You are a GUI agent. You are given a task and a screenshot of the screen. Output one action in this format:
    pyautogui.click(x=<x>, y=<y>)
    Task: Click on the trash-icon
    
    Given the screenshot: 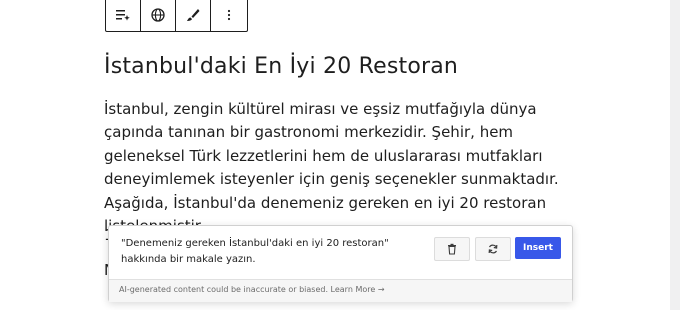 What is the action you would take?
    pyautogui.click(x=452, y=249)
    